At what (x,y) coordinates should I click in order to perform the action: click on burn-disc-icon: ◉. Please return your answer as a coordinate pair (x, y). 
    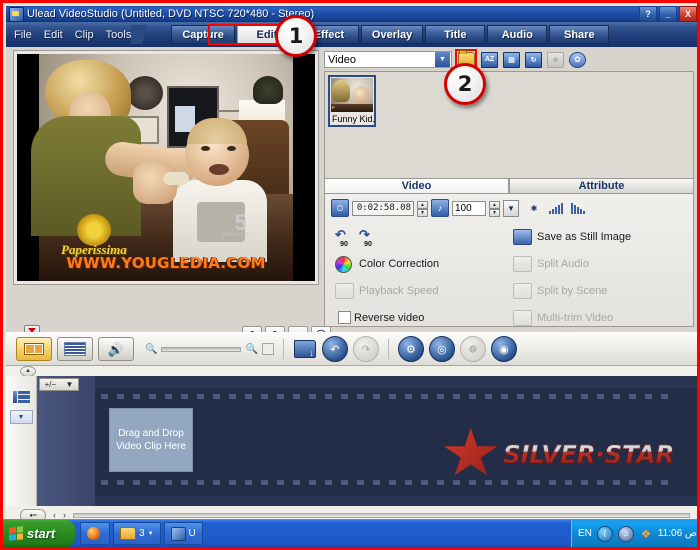
    Looking at the image, I should click on (504, 349).